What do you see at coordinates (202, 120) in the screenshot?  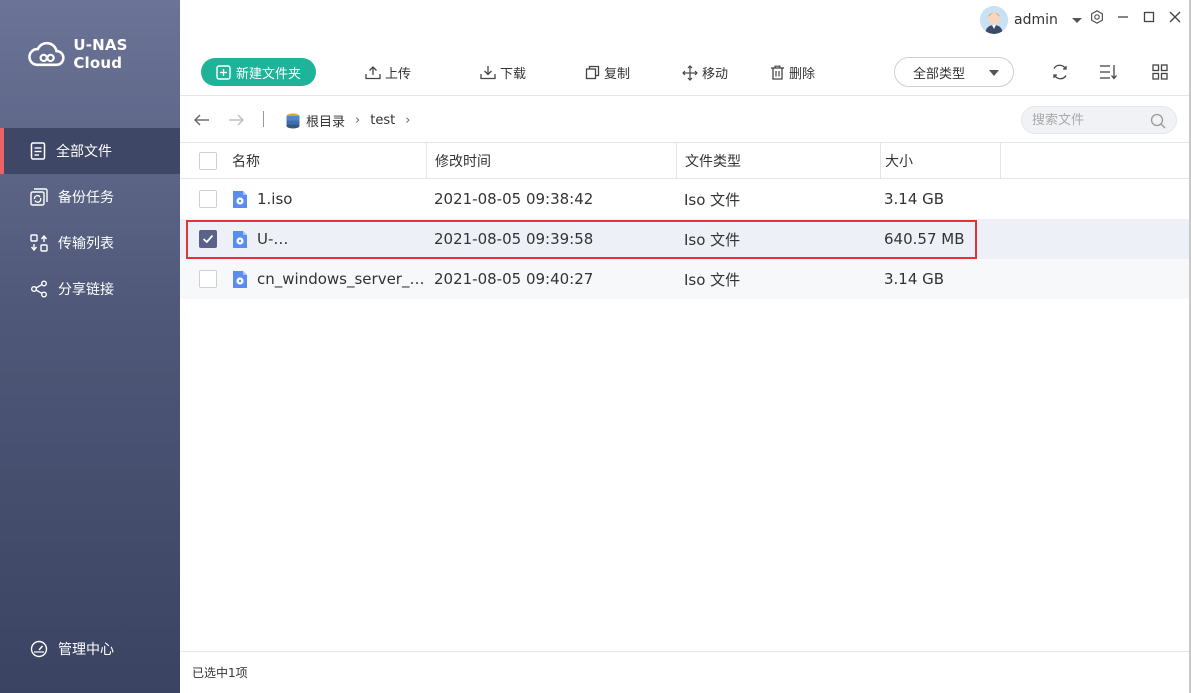 I see `back-arrow-icon` at bounding box center [202, 120].